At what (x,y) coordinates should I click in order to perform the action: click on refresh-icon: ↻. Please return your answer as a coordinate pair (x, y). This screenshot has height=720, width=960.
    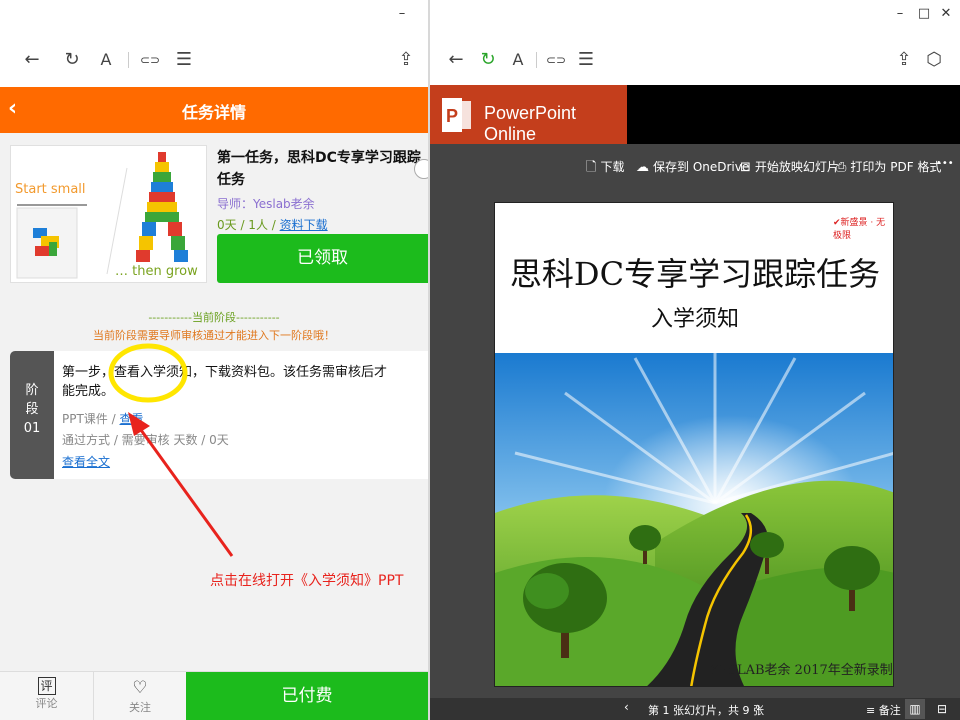
    Looking at the image, I should click on (488, 60).